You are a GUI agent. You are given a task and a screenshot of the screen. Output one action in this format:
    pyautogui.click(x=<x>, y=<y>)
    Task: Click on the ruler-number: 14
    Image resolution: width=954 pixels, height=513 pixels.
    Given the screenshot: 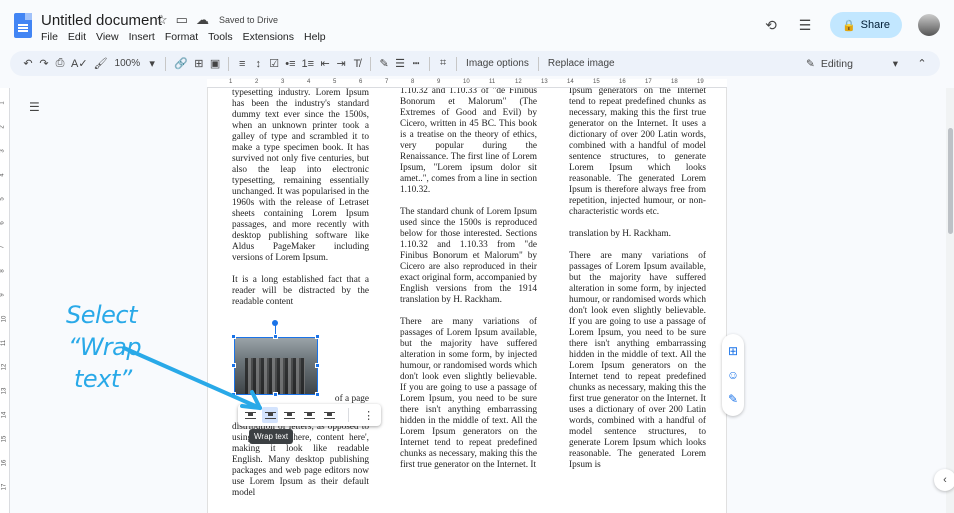 What is the action you would take?
    pyautogui.click(x=570, y=82)
    